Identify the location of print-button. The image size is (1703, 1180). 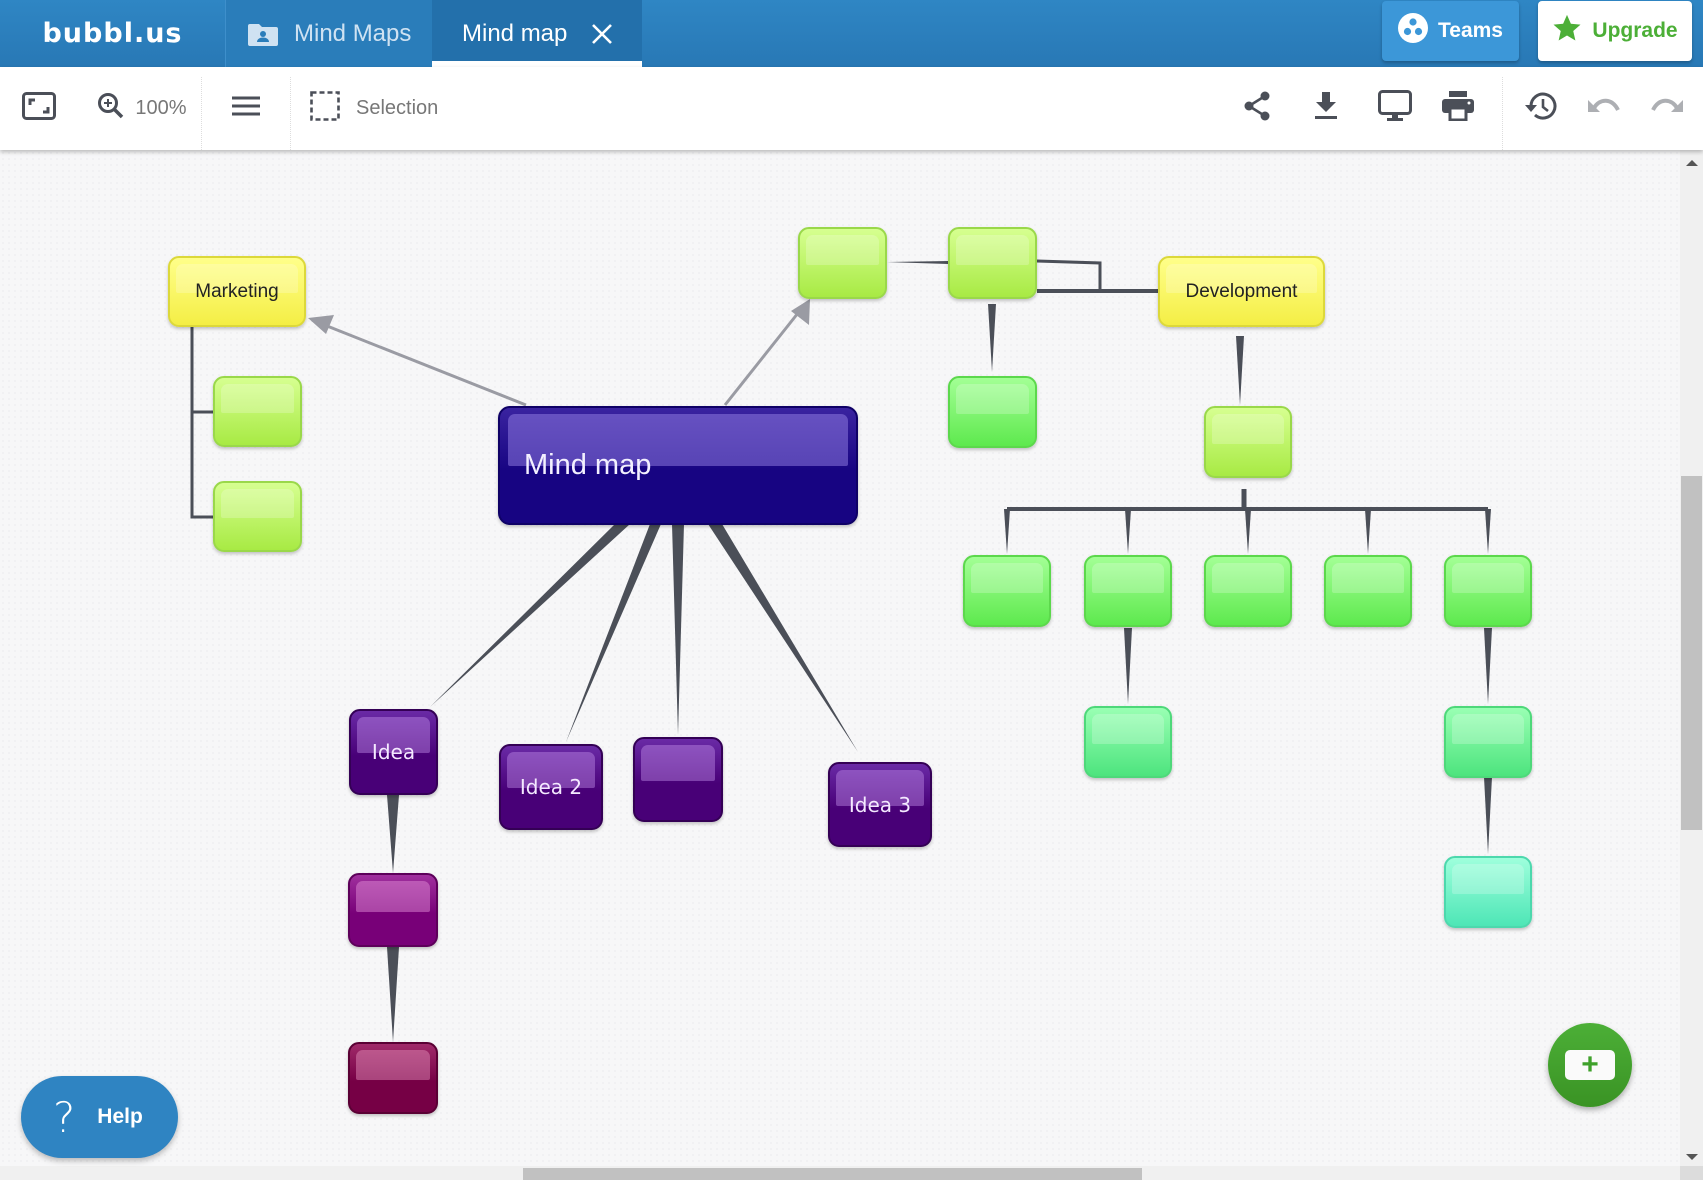
(1458, 108).